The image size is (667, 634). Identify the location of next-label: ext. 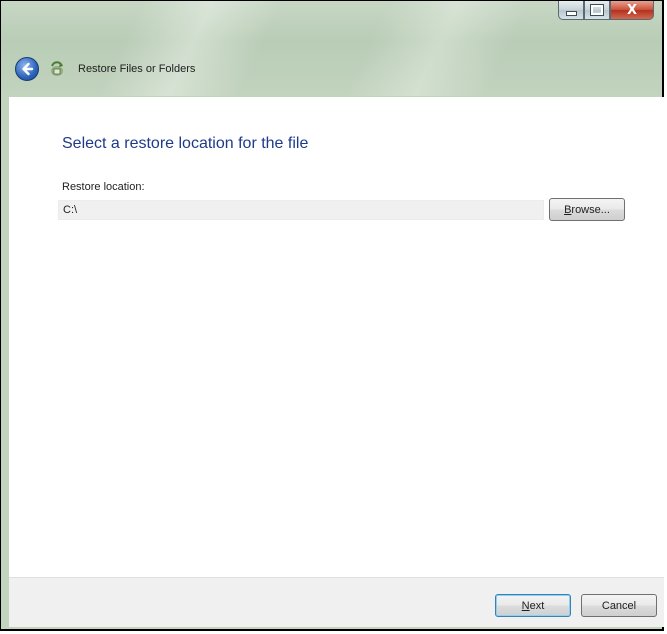
(537, 605).